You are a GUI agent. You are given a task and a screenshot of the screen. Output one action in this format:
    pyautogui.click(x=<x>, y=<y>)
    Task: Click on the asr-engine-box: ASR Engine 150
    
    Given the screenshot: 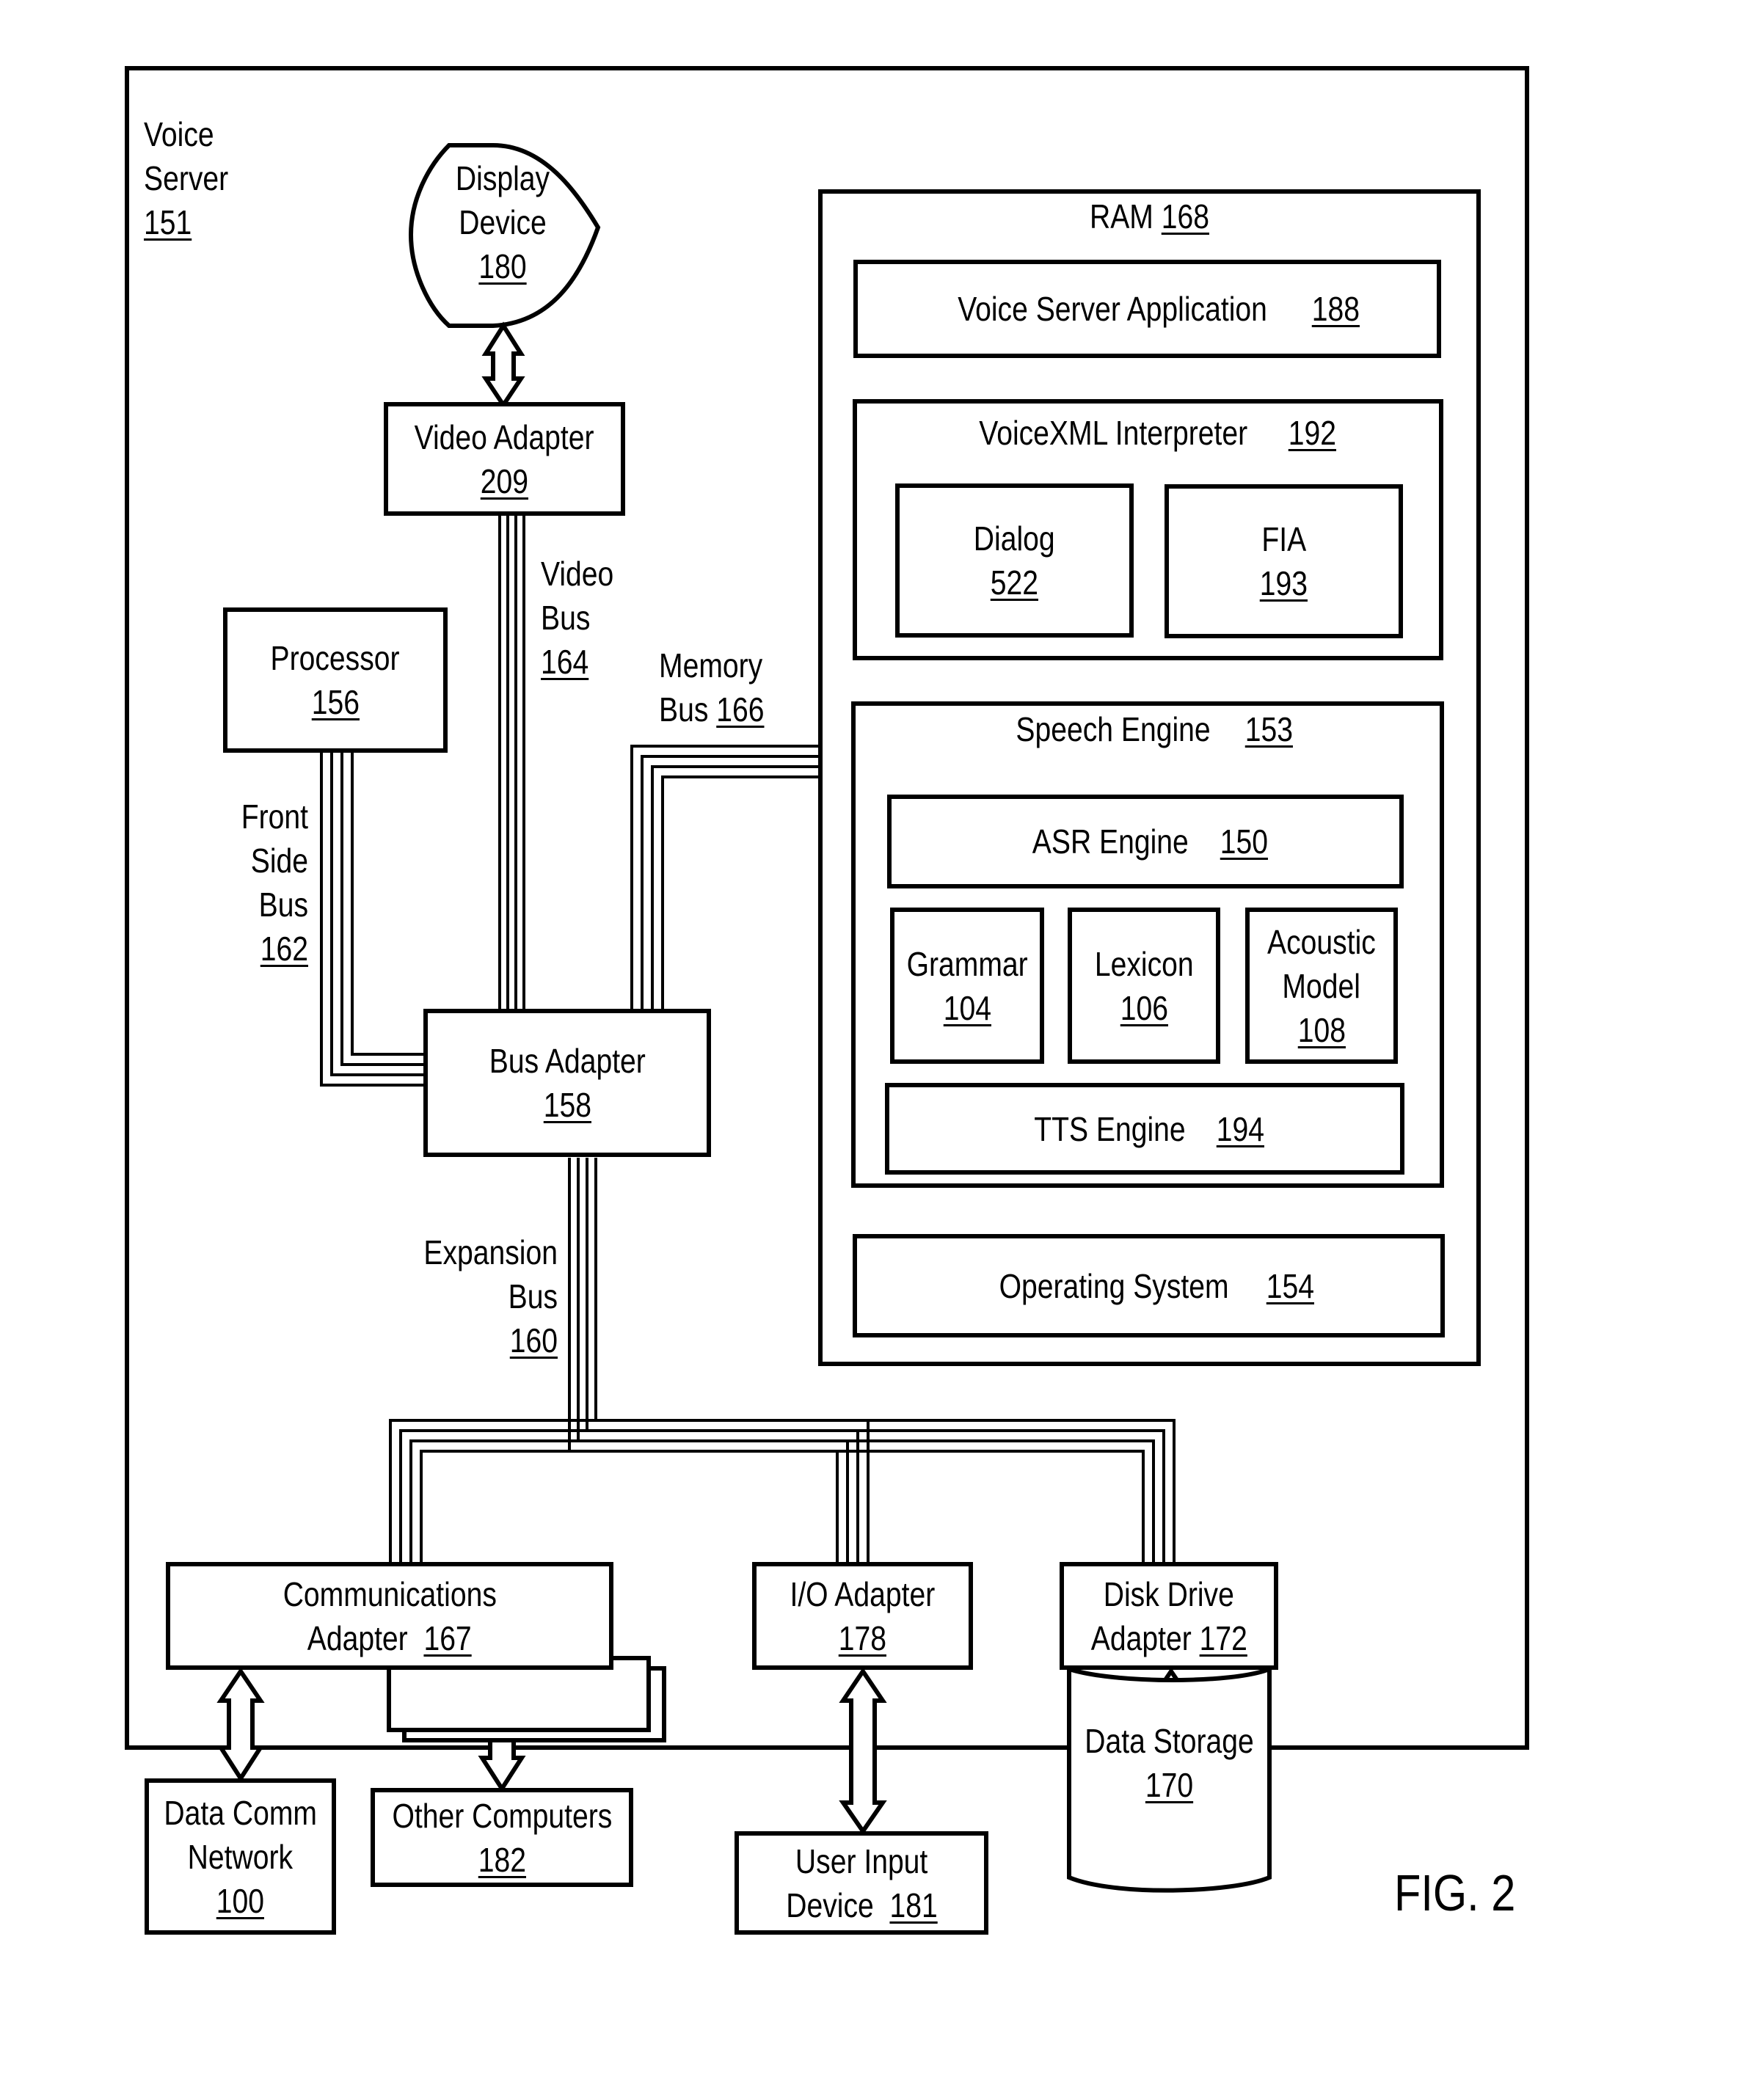 What is the action you would take?
    pyautogui.click(x=1145, y=841)
    